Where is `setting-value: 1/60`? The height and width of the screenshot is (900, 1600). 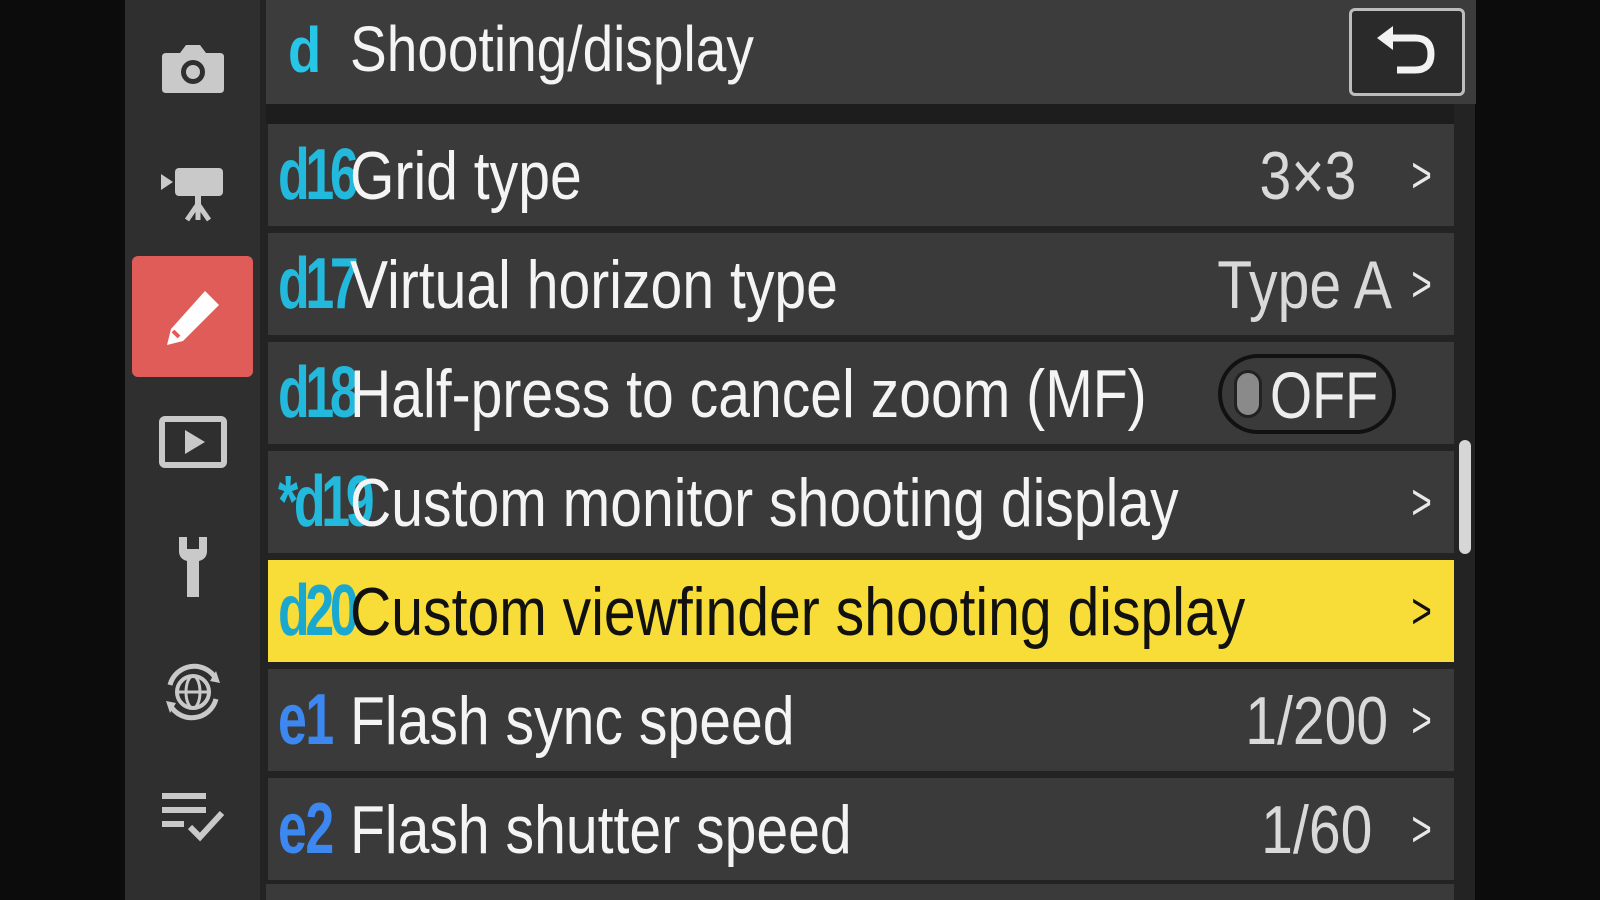
setting-value: 1/60 is located at coordinates (1316, 830).